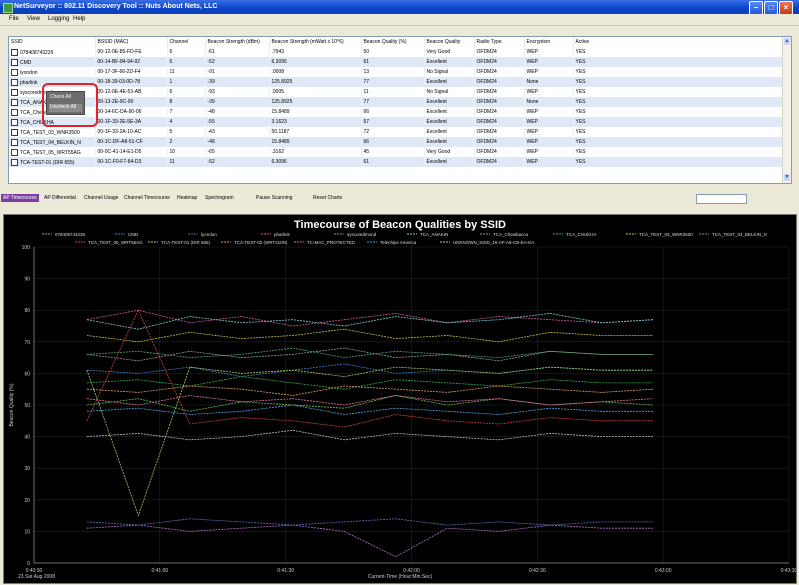  What do you see at coordinates (788, 571) in the screenshot?
I see `x-tick-label: 0:43:30` at bounding box center [788, 571].